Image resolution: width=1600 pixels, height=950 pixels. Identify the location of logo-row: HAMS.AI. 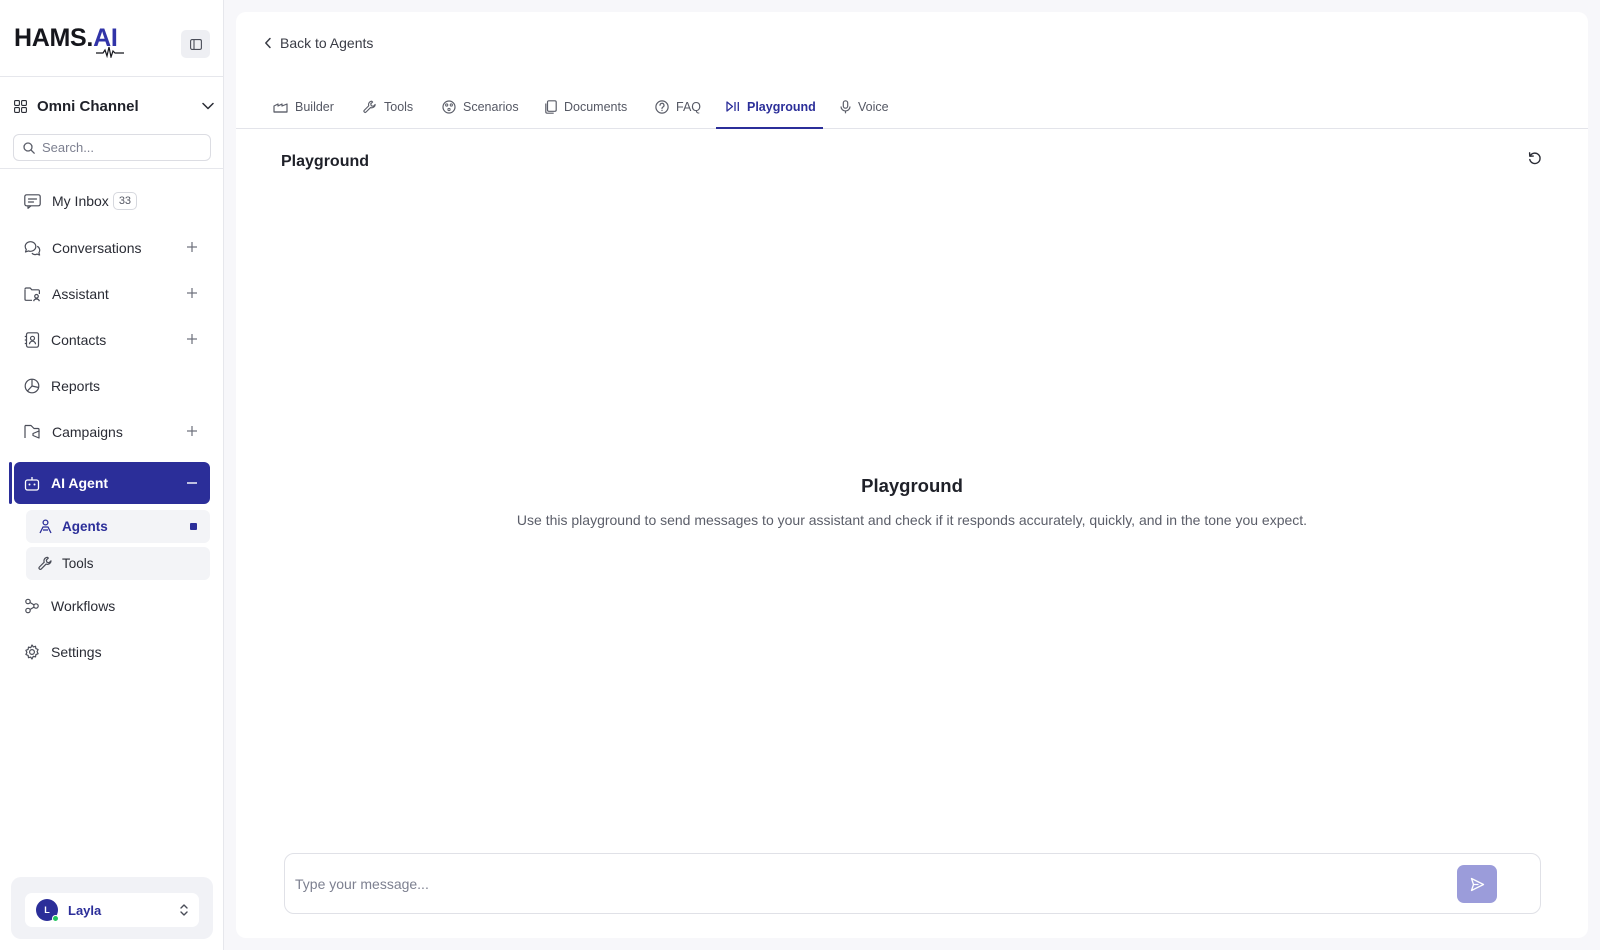
(111, 38).